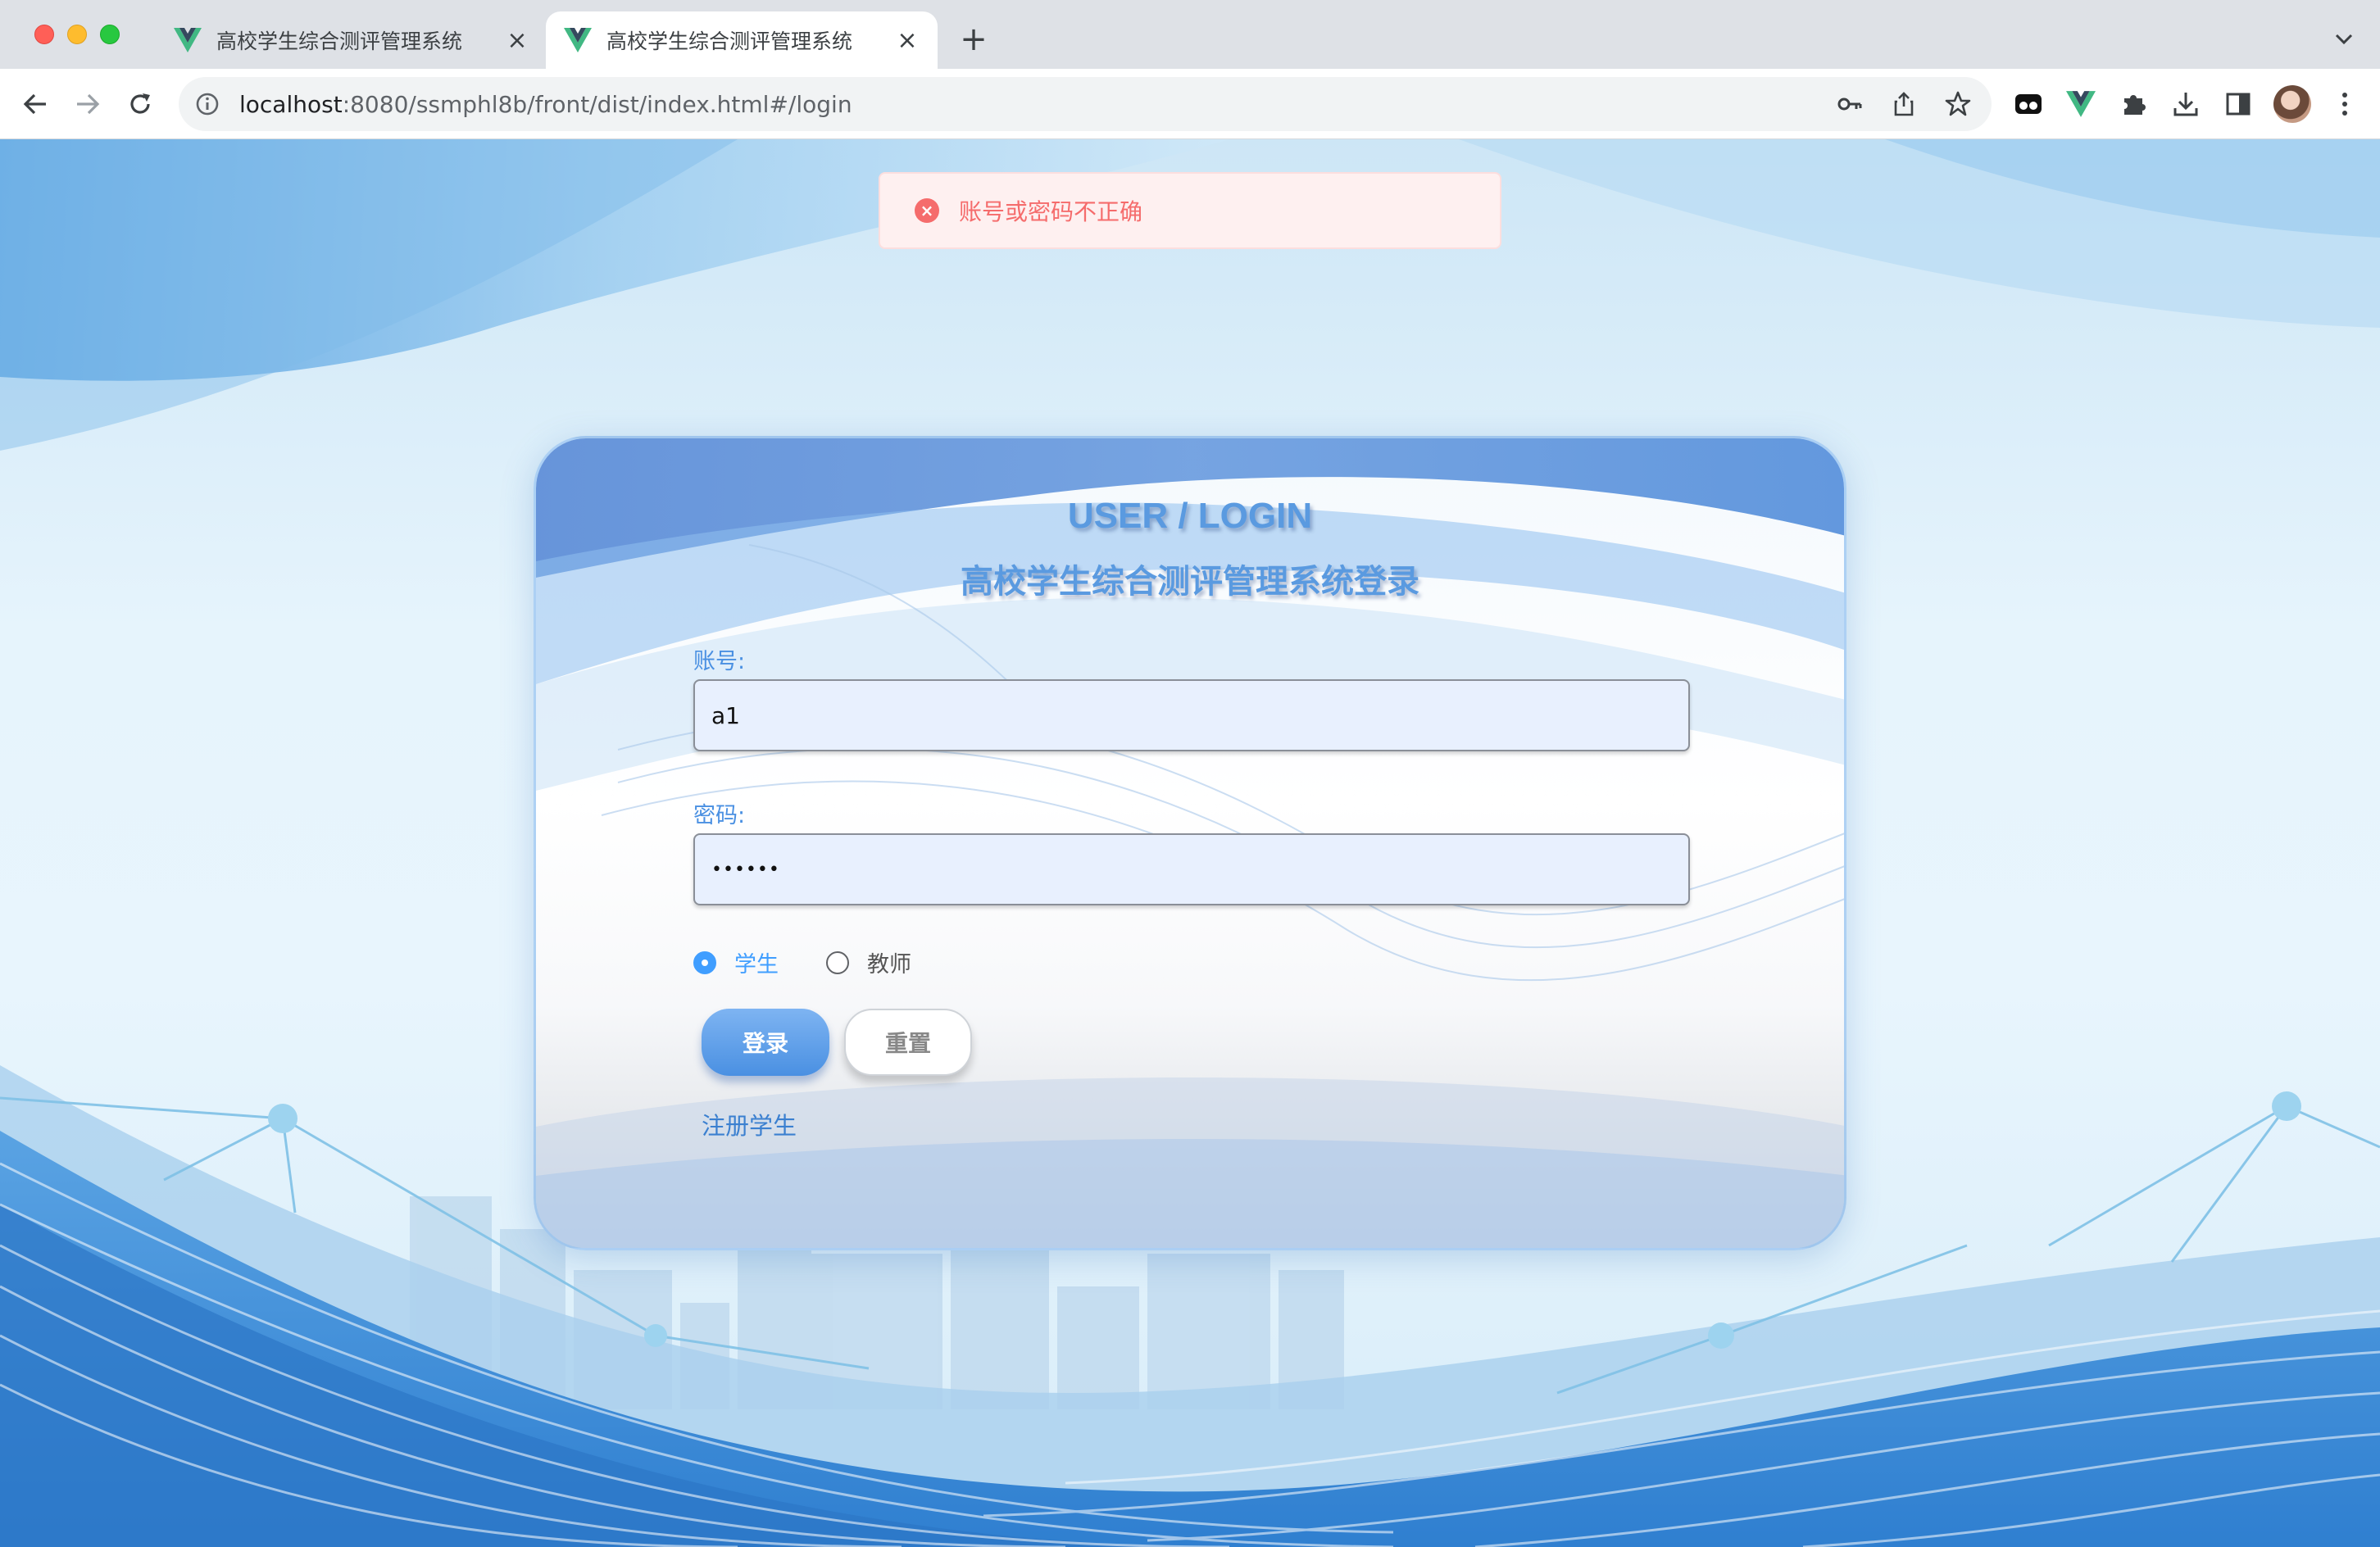 Image resolution: width=2380 pixels, height=1547 pixels. Describe the element at coordinates (2238, 104) in the screenshot. I see `side-panel-icon` at that location.